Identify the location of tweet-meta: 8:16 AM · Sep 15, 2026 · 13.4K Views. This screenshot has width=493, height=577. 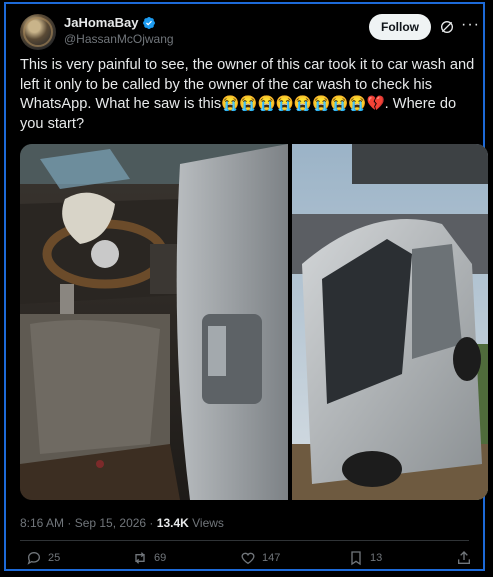
(122, 523).